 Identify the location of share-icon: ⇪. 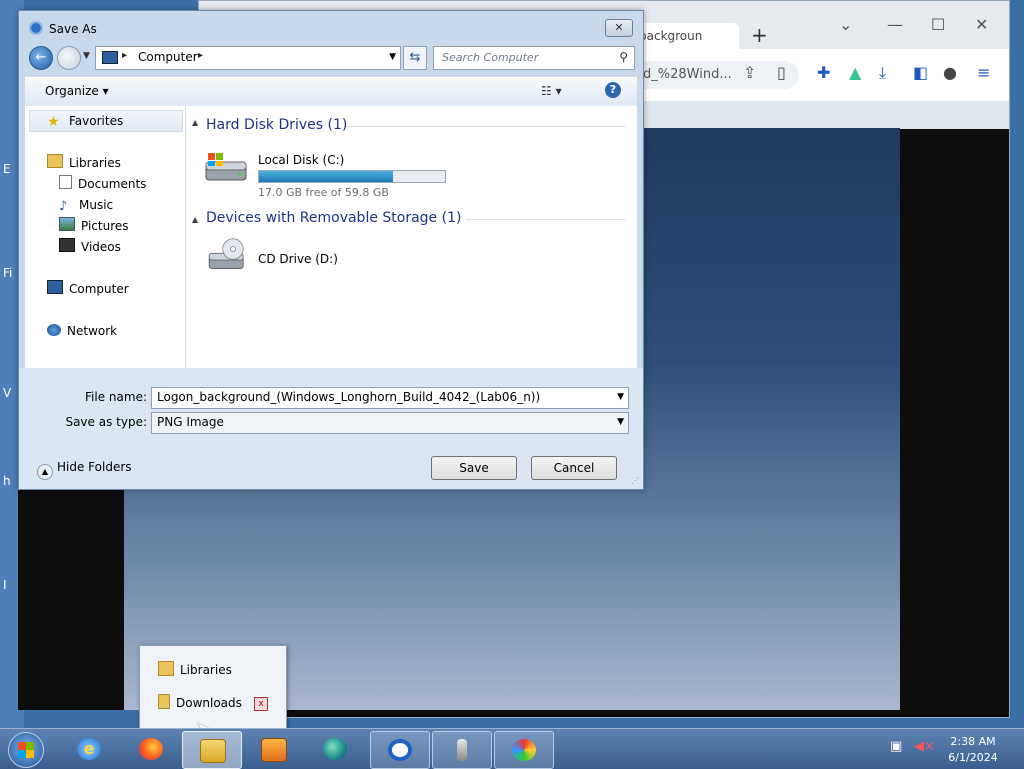
(749, 72).